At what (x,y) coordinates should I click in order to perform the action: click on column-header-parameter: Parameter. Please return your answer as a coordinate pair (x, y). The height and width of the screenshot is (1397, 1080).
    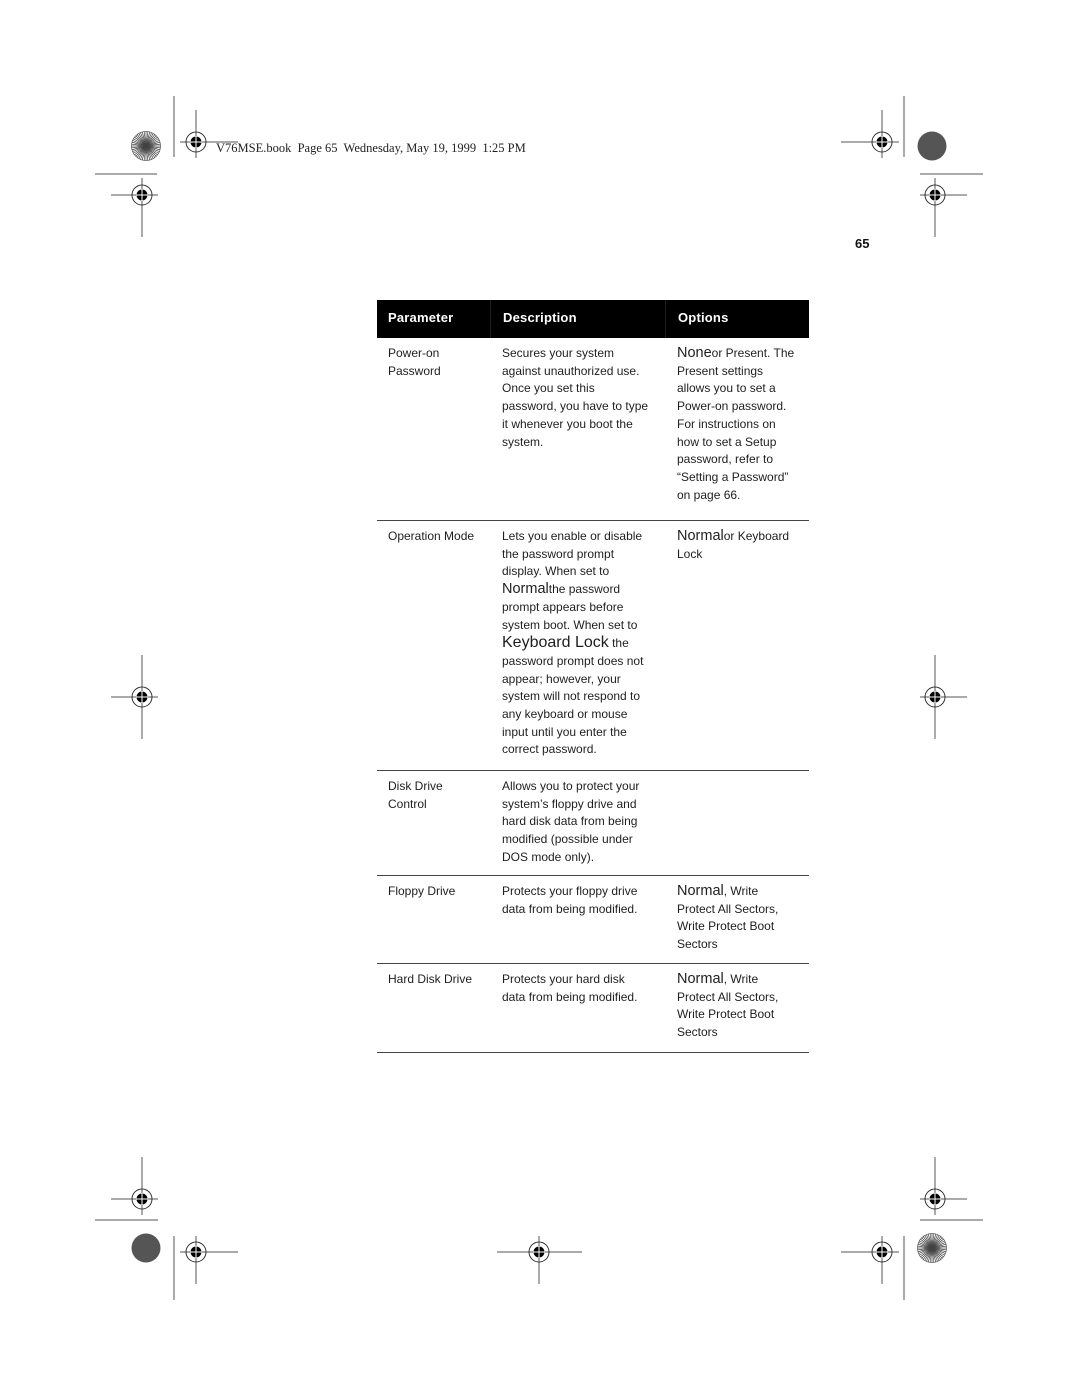
    Looking at the image, I should click on (421, 317).